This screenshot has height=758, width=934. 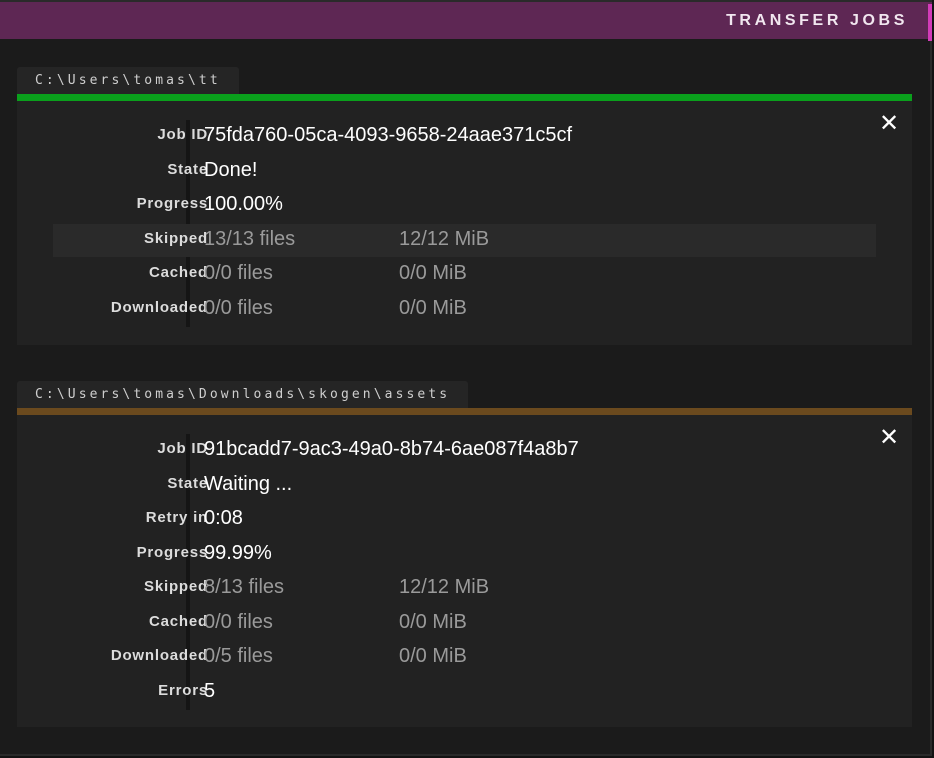 I want to click on value-skipped-files: 13/13 files, so click(x=250, y=239).